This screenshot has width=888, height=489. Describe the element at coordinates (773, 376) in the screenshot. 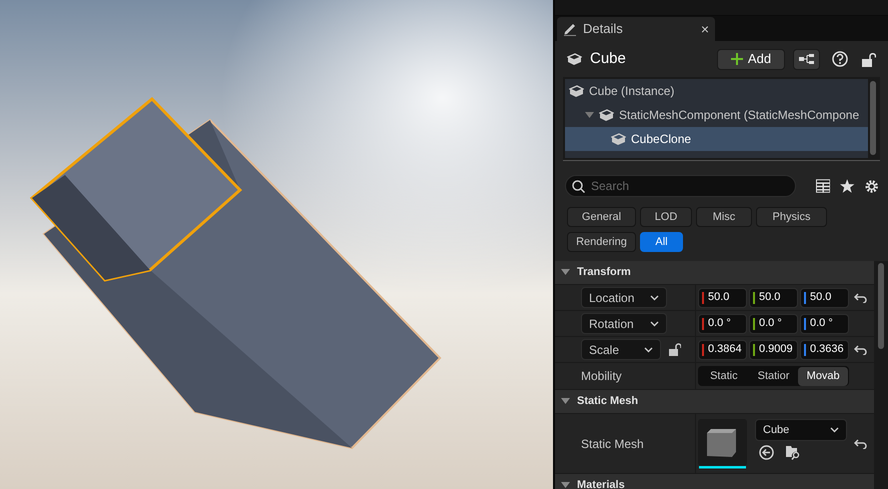

I see `mobility-option: Statior` at that location.